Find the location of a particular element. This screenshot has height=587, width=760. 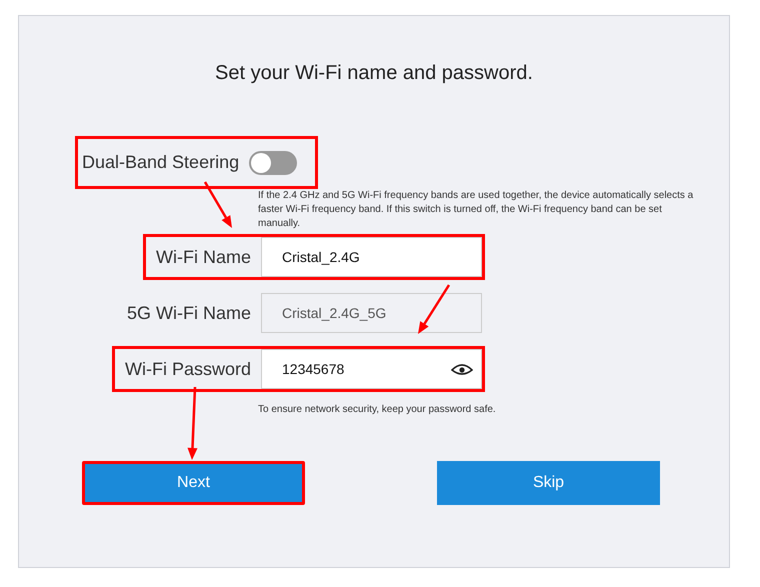

skip-button: Skip is located at coordinates (548, 483).